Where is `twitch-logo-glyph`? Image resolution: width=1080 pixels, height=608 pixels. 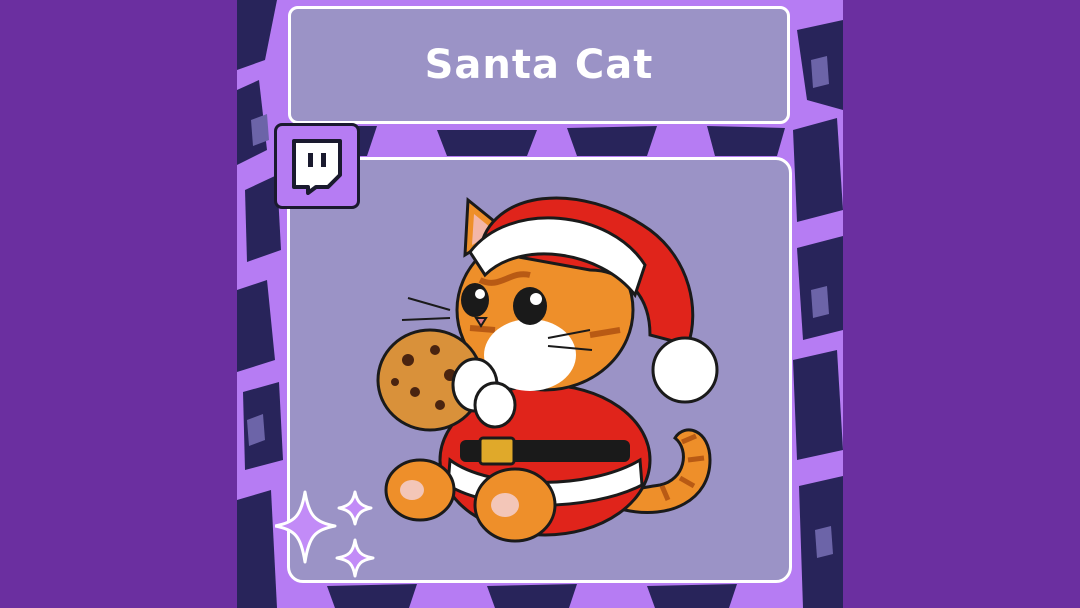
twitch-logo-glyph is located at coordinates (317, 167).